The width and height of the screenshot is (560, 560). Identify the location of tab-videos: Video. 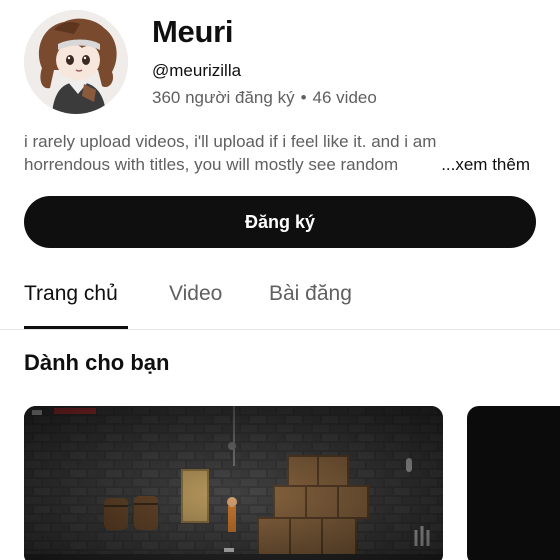
(195, 294).